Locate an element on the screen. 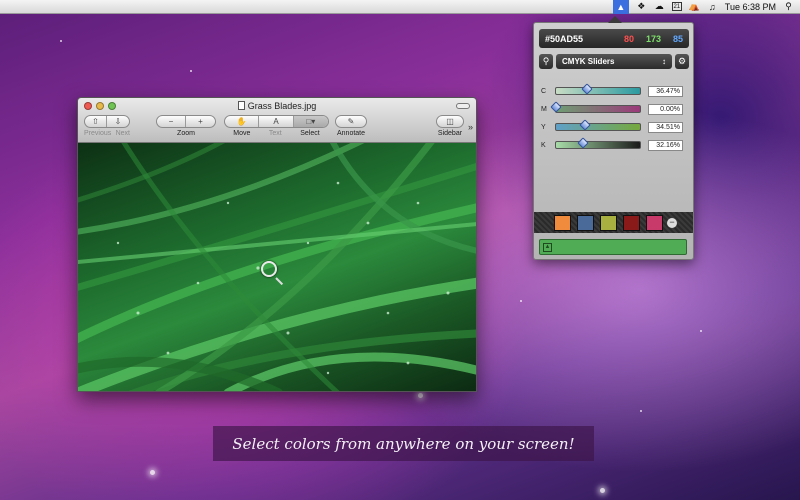  window-title: Grass Blades.jpg is located at coordinates (277, 106).